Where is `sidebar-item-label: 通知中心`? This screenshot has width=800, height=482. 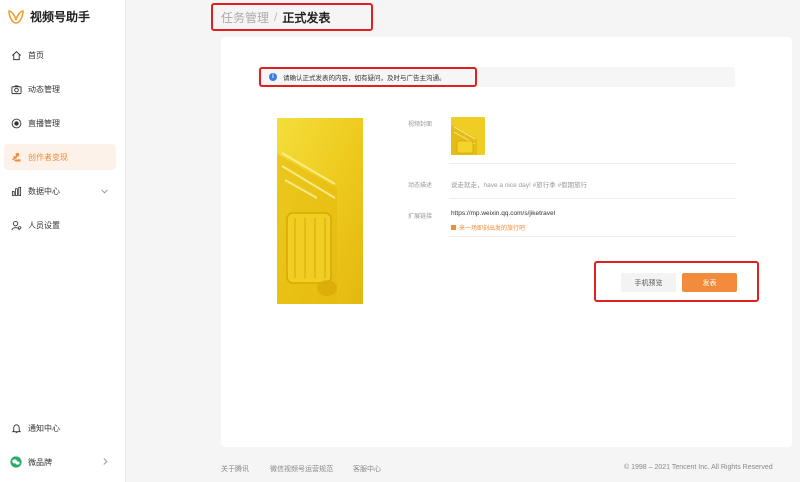 sidebar-item-label: 通知中心 is located at coordinates (44, 428).